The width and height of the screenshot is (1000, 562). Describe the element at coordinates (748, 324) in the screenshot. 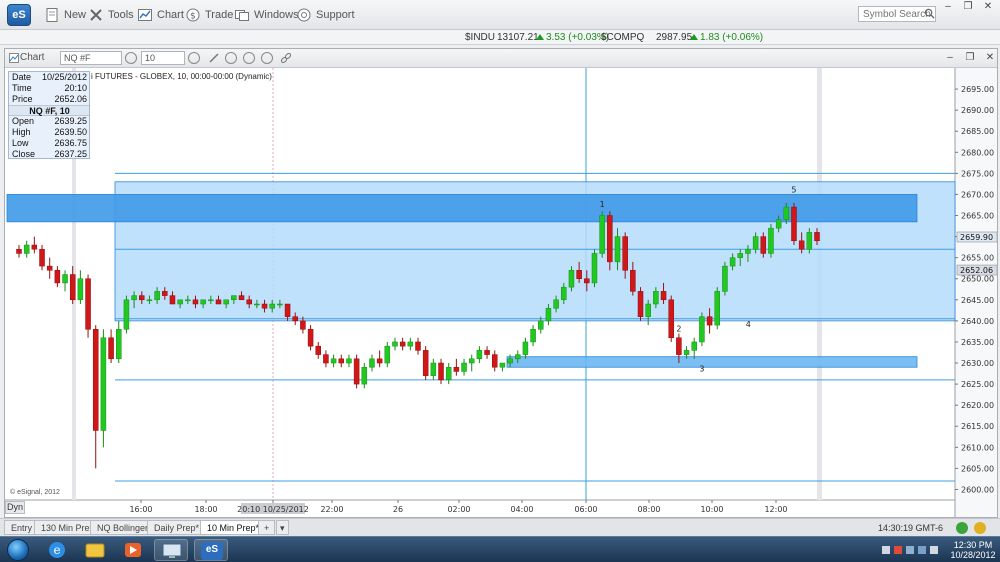

I see `wave-label: 4` at that location.